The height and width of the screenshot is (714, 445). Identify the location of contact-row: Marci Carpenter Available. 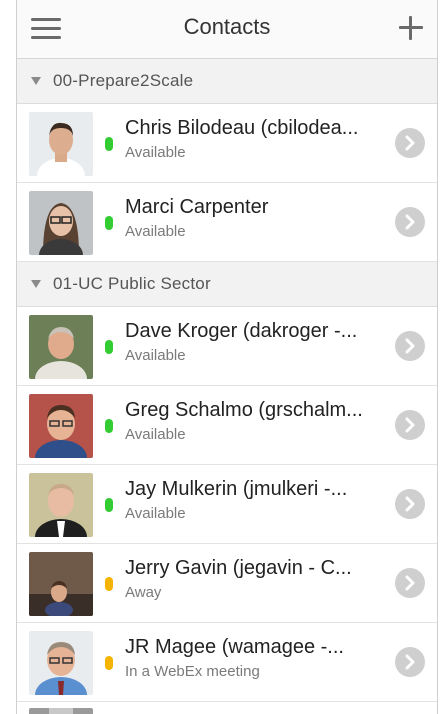
(227, 222).